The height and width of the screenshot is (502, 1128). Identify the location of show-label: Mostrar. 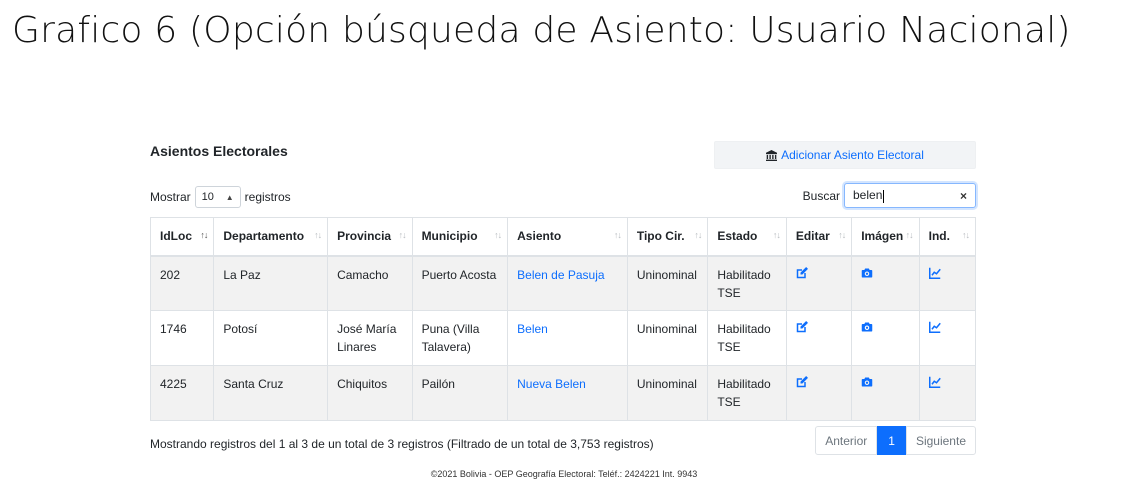
(170, 197).